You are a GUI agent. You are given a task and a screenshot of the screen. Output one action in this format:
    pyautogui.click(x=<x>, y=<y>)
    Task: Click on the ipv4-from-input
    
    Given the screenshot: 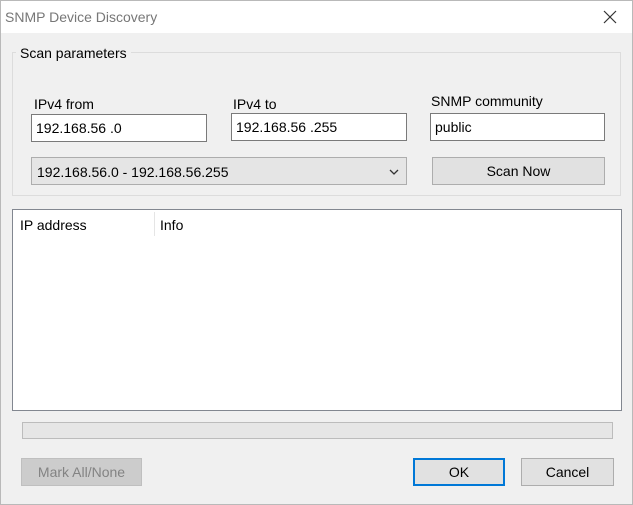 What is the action you would take?
    pyautogui.click(x=119, y=128)
    